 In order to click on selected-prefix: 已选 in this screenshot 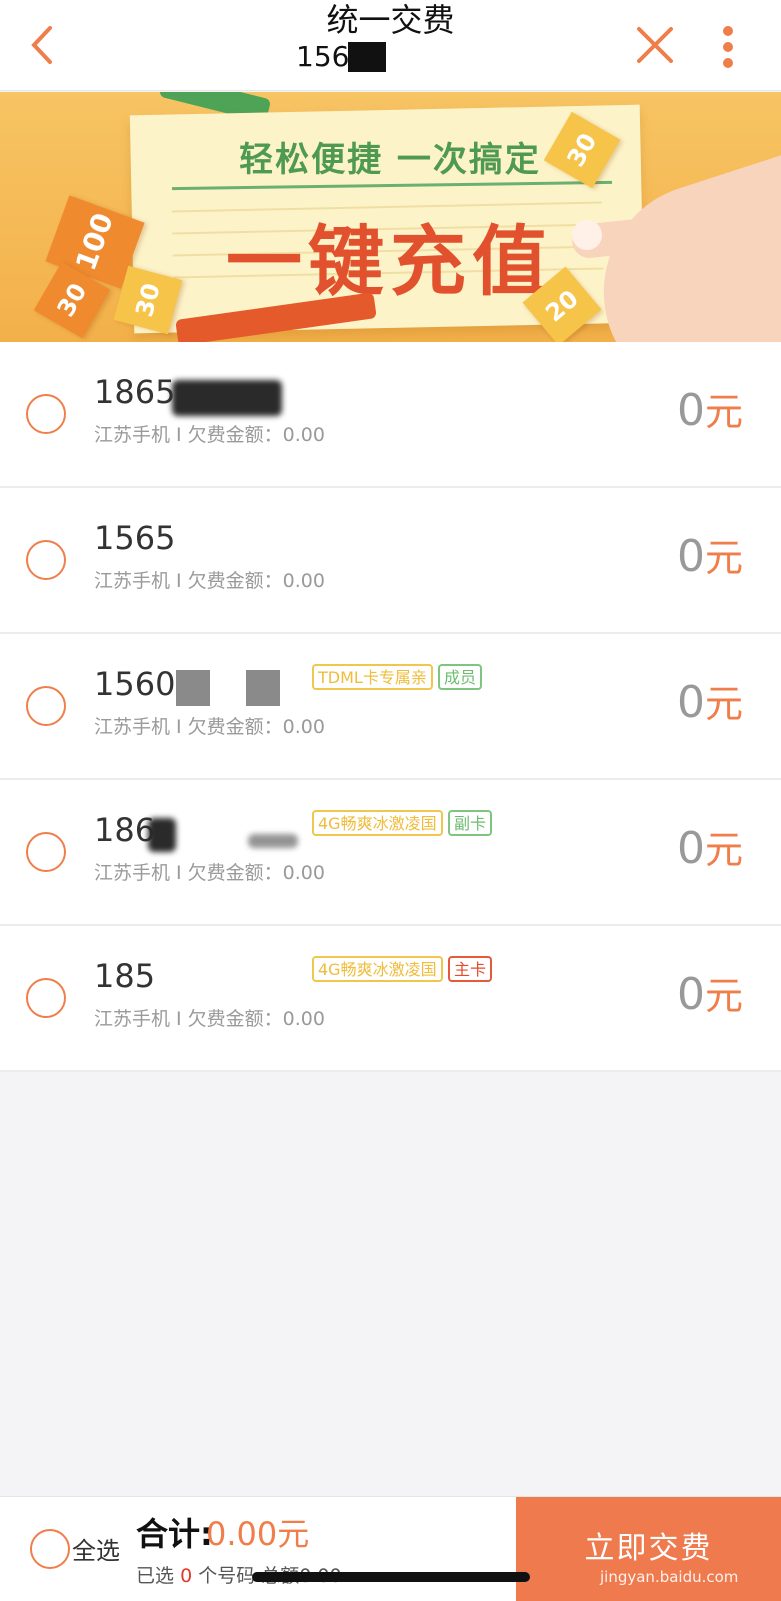, I will do `click(155, 1576)`.